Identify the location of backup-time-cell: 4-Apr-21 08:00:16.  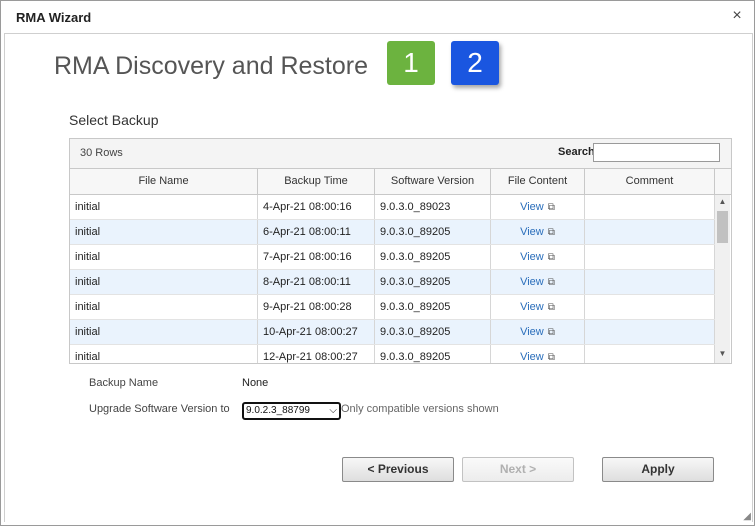
(316, 207).